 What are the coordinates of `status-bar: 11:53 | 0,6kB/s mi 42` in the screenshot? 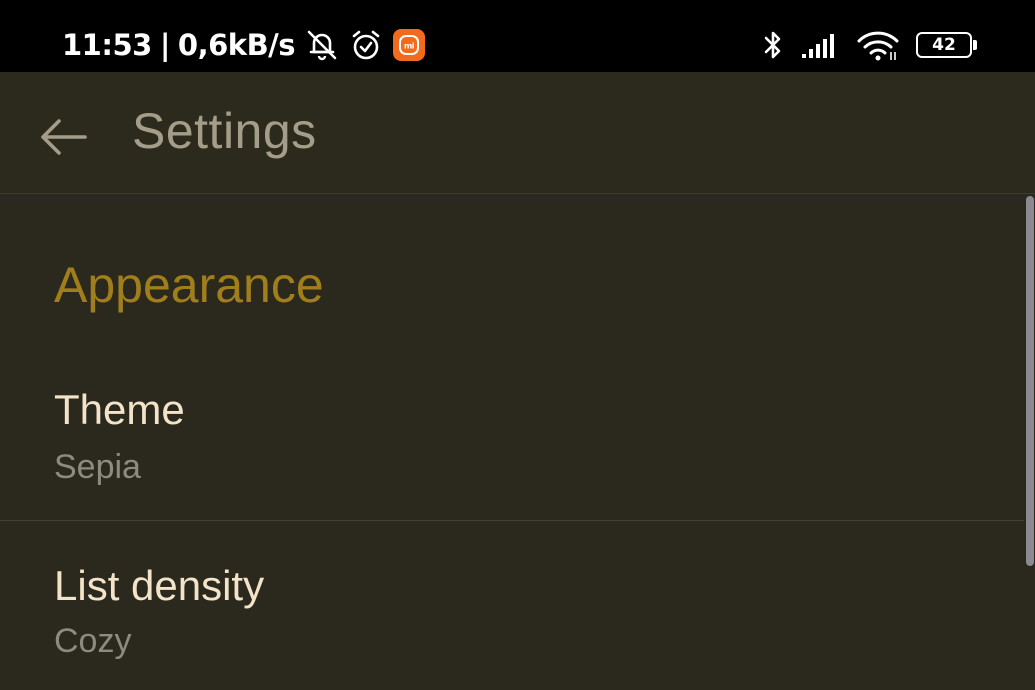 It's located at (517, 36).